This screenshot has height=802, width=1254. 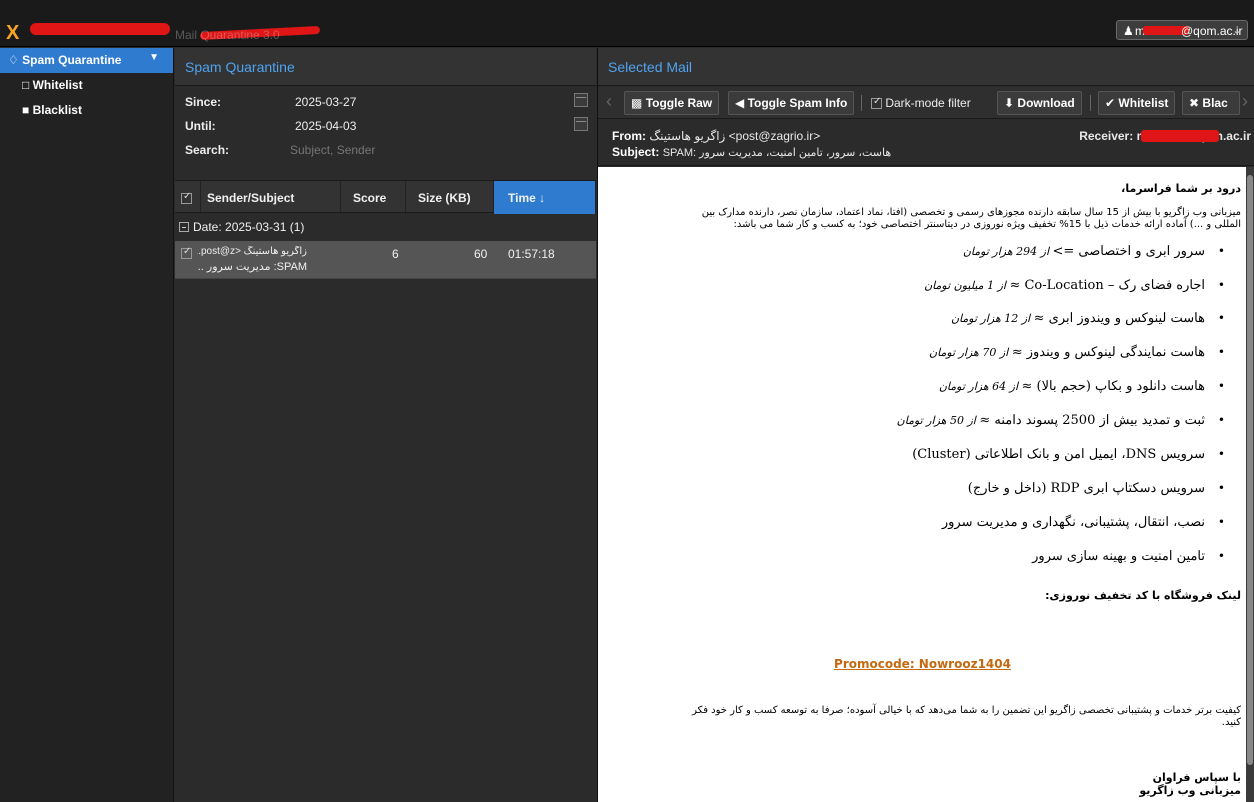 What do you see at coordinates (637, 103) in the screenshot?
I see `raw-icon: ▩` at bounding box center [637, 103].